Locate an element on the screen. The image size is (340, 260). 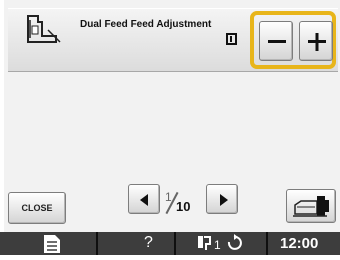
right-arrow-icon is located at coordinates (224, 200).